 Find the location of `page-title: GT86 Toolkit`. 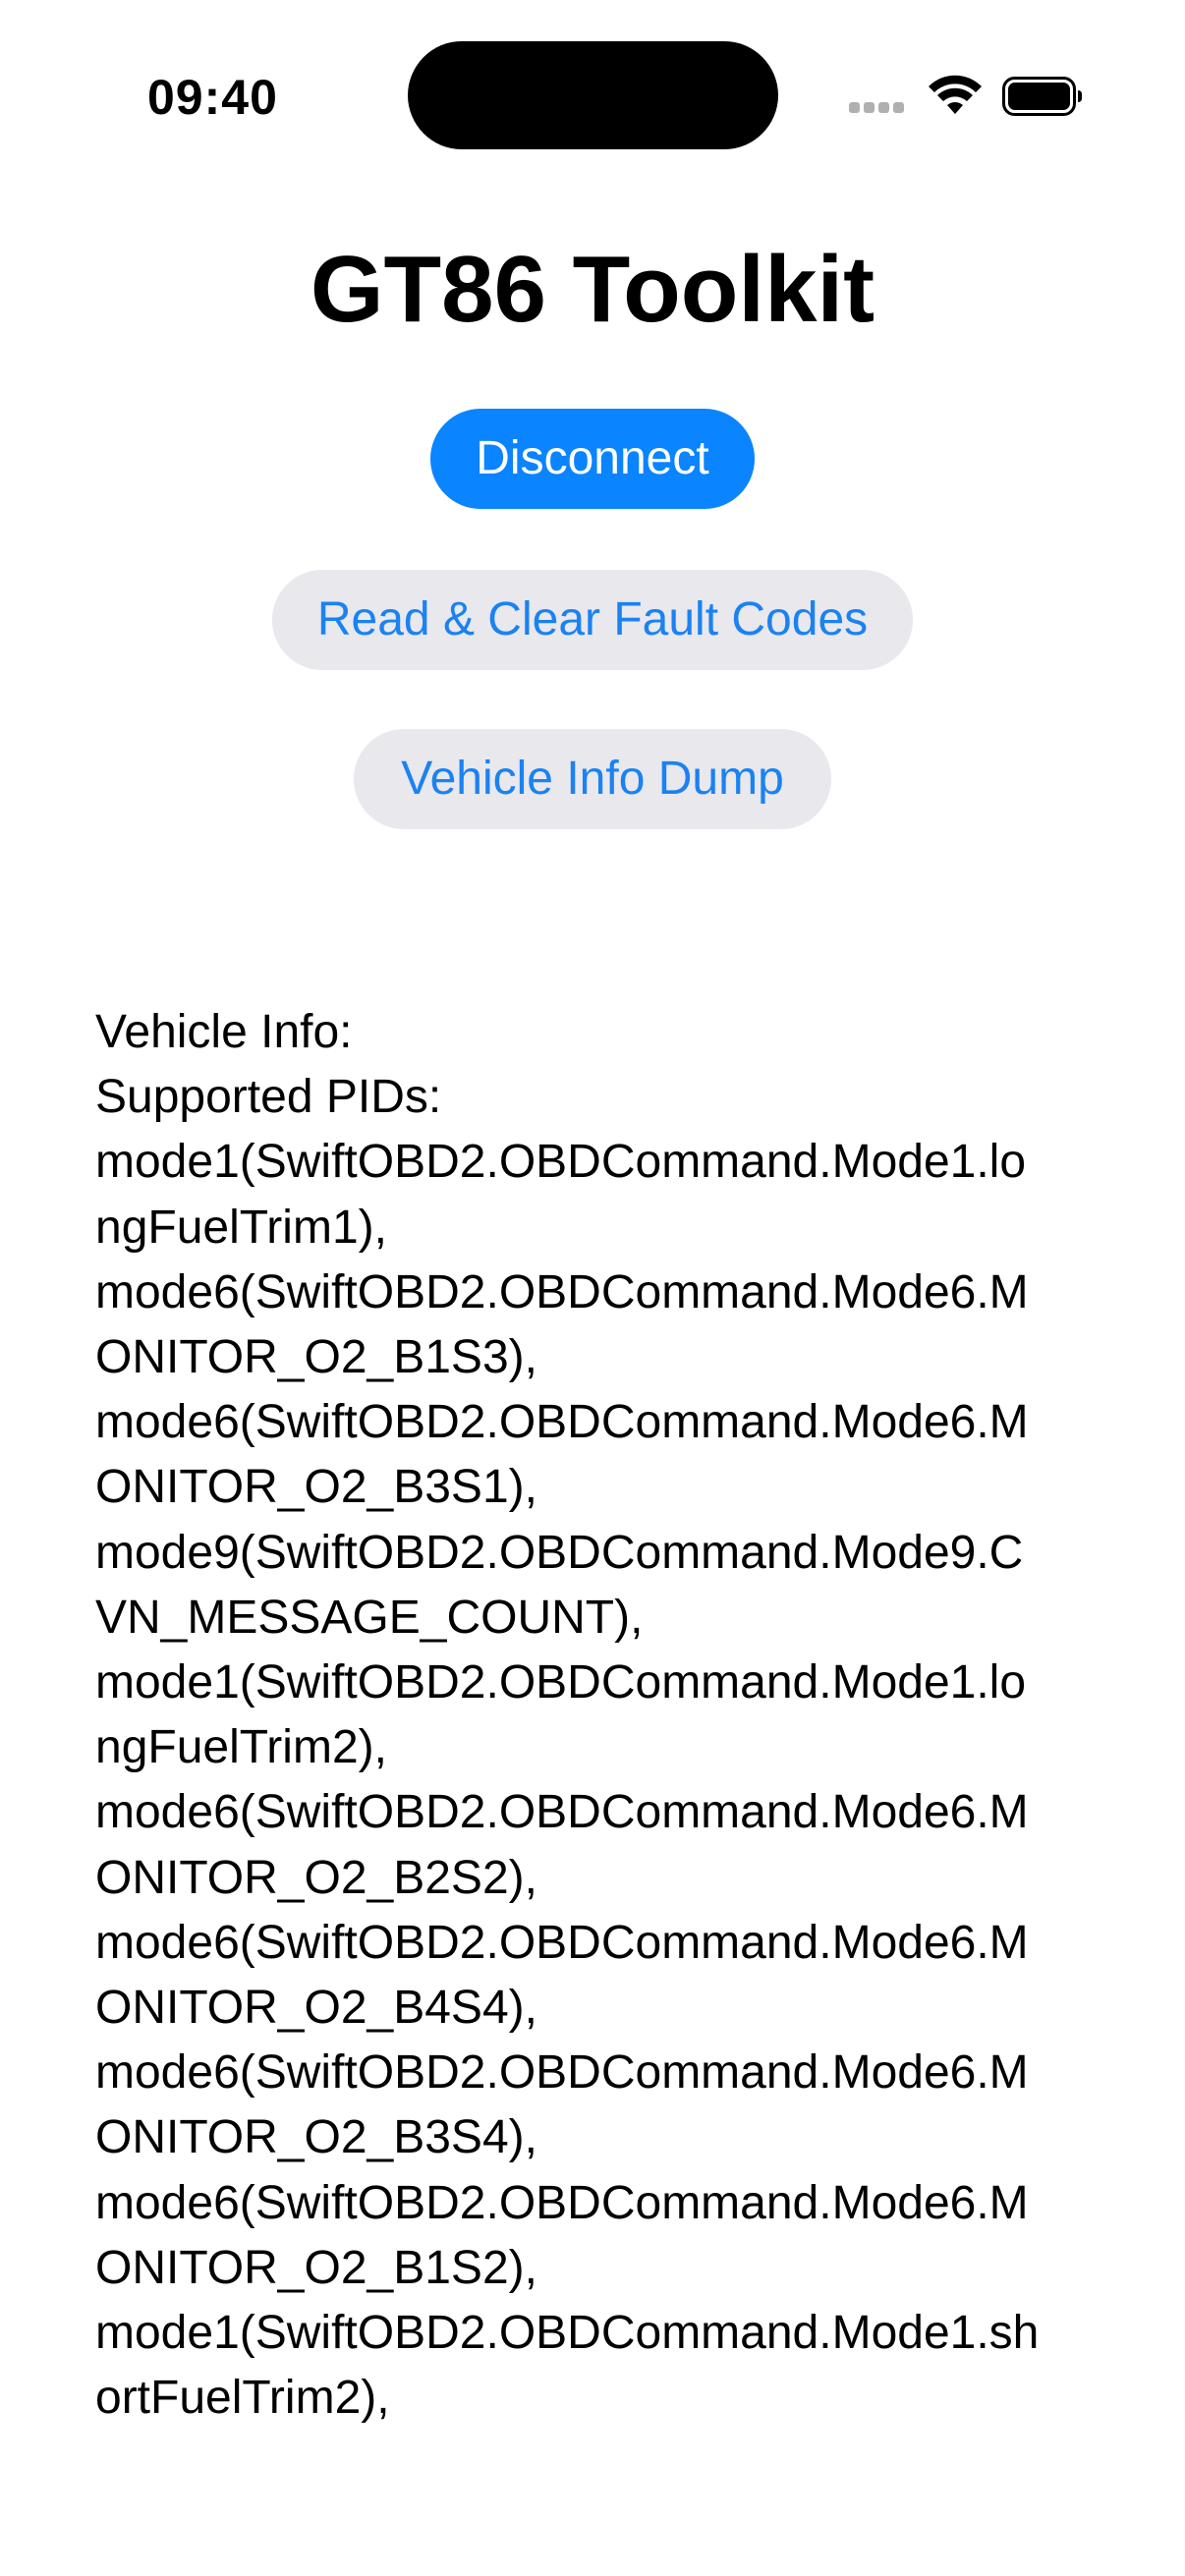

page-title: GT86 Toolkit is located at coordinates (592, 289).